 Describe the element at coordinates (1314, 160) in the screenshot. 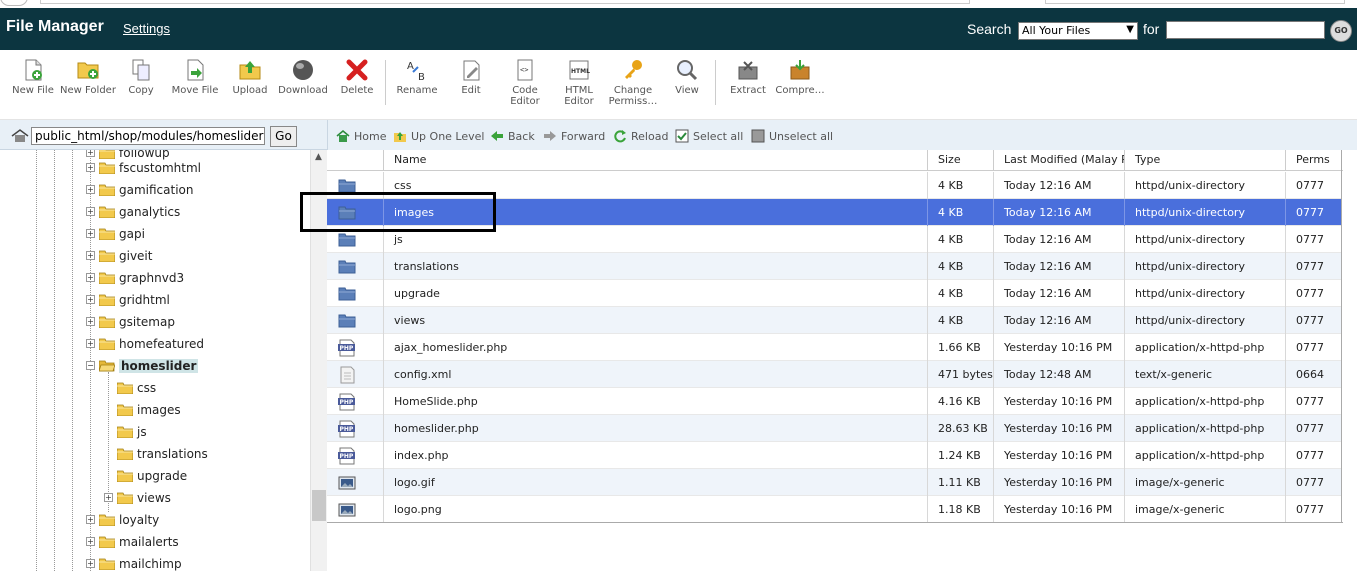

I see `perms-column-header: Perms` at that location.